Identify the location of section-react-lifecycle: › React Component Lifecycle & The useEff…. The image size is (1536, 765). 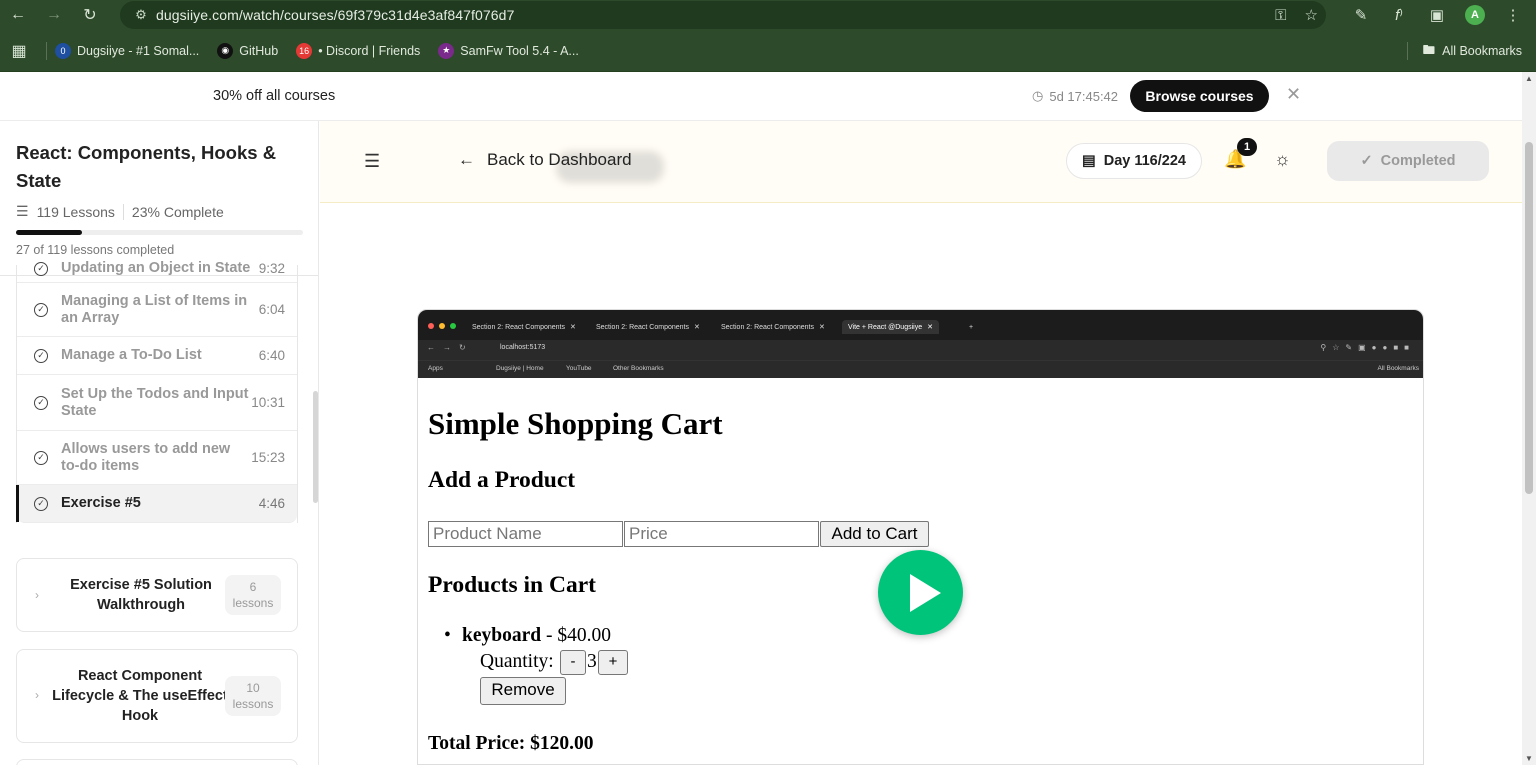
(157, 696).